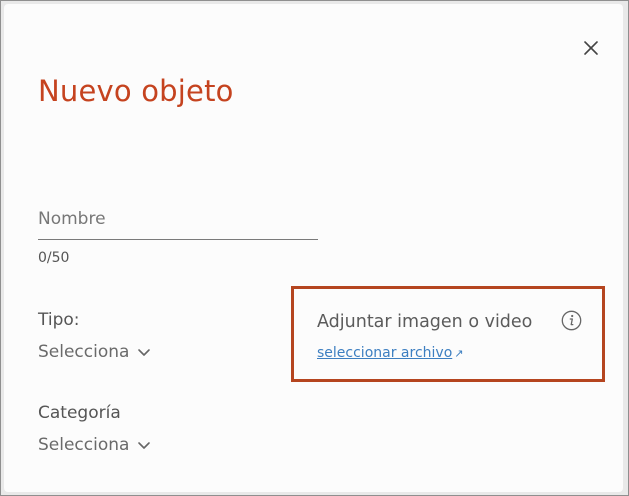 The image size is (629, 496). I want to click on select-file-link: seleccionar archivo ↗, so click(390, 353).